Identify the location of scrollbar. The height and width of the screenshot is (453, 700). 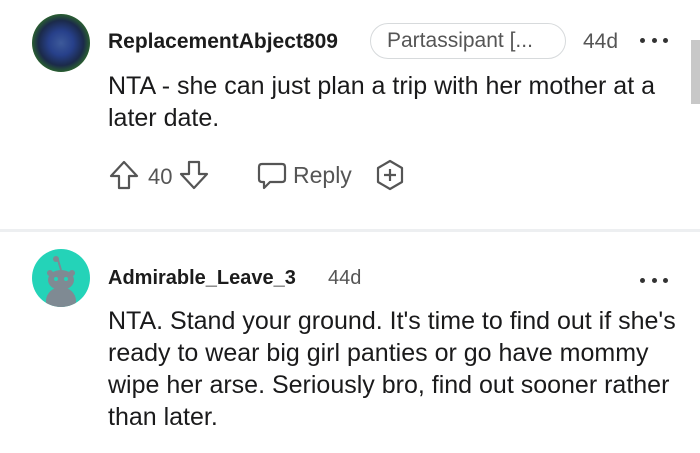
(695, 72).